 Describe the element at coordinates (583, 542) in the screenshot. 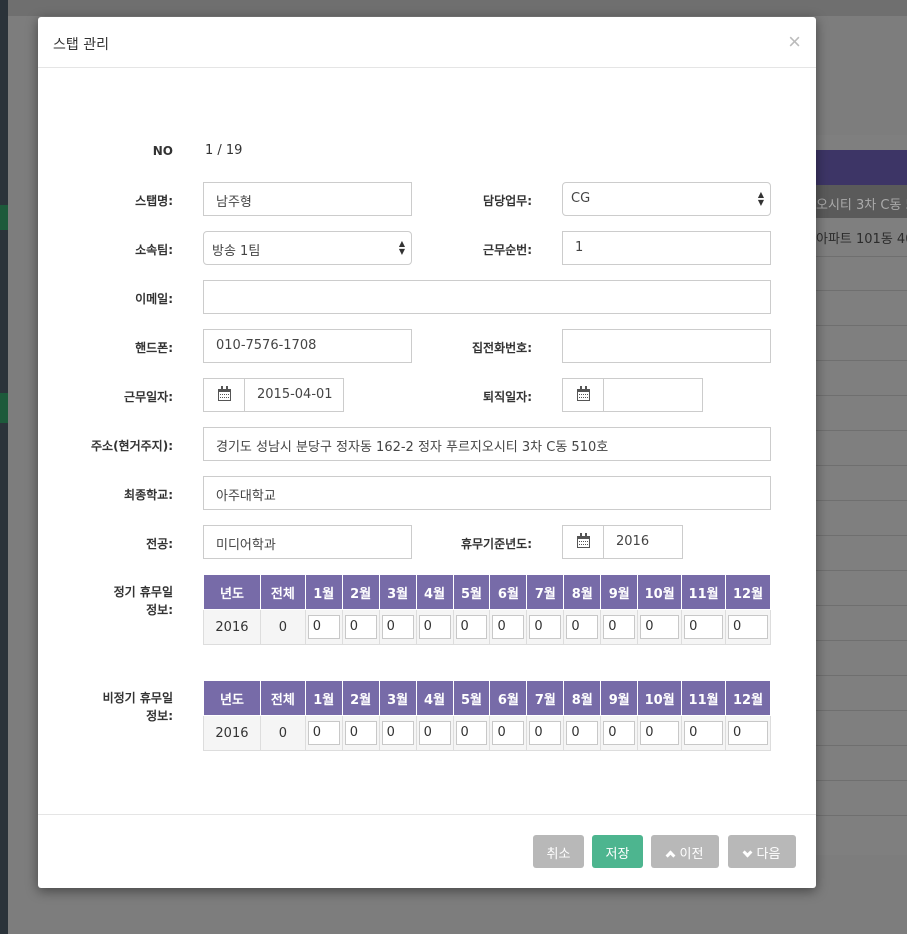

I see `leave-base-year-calendar-button` at that location.